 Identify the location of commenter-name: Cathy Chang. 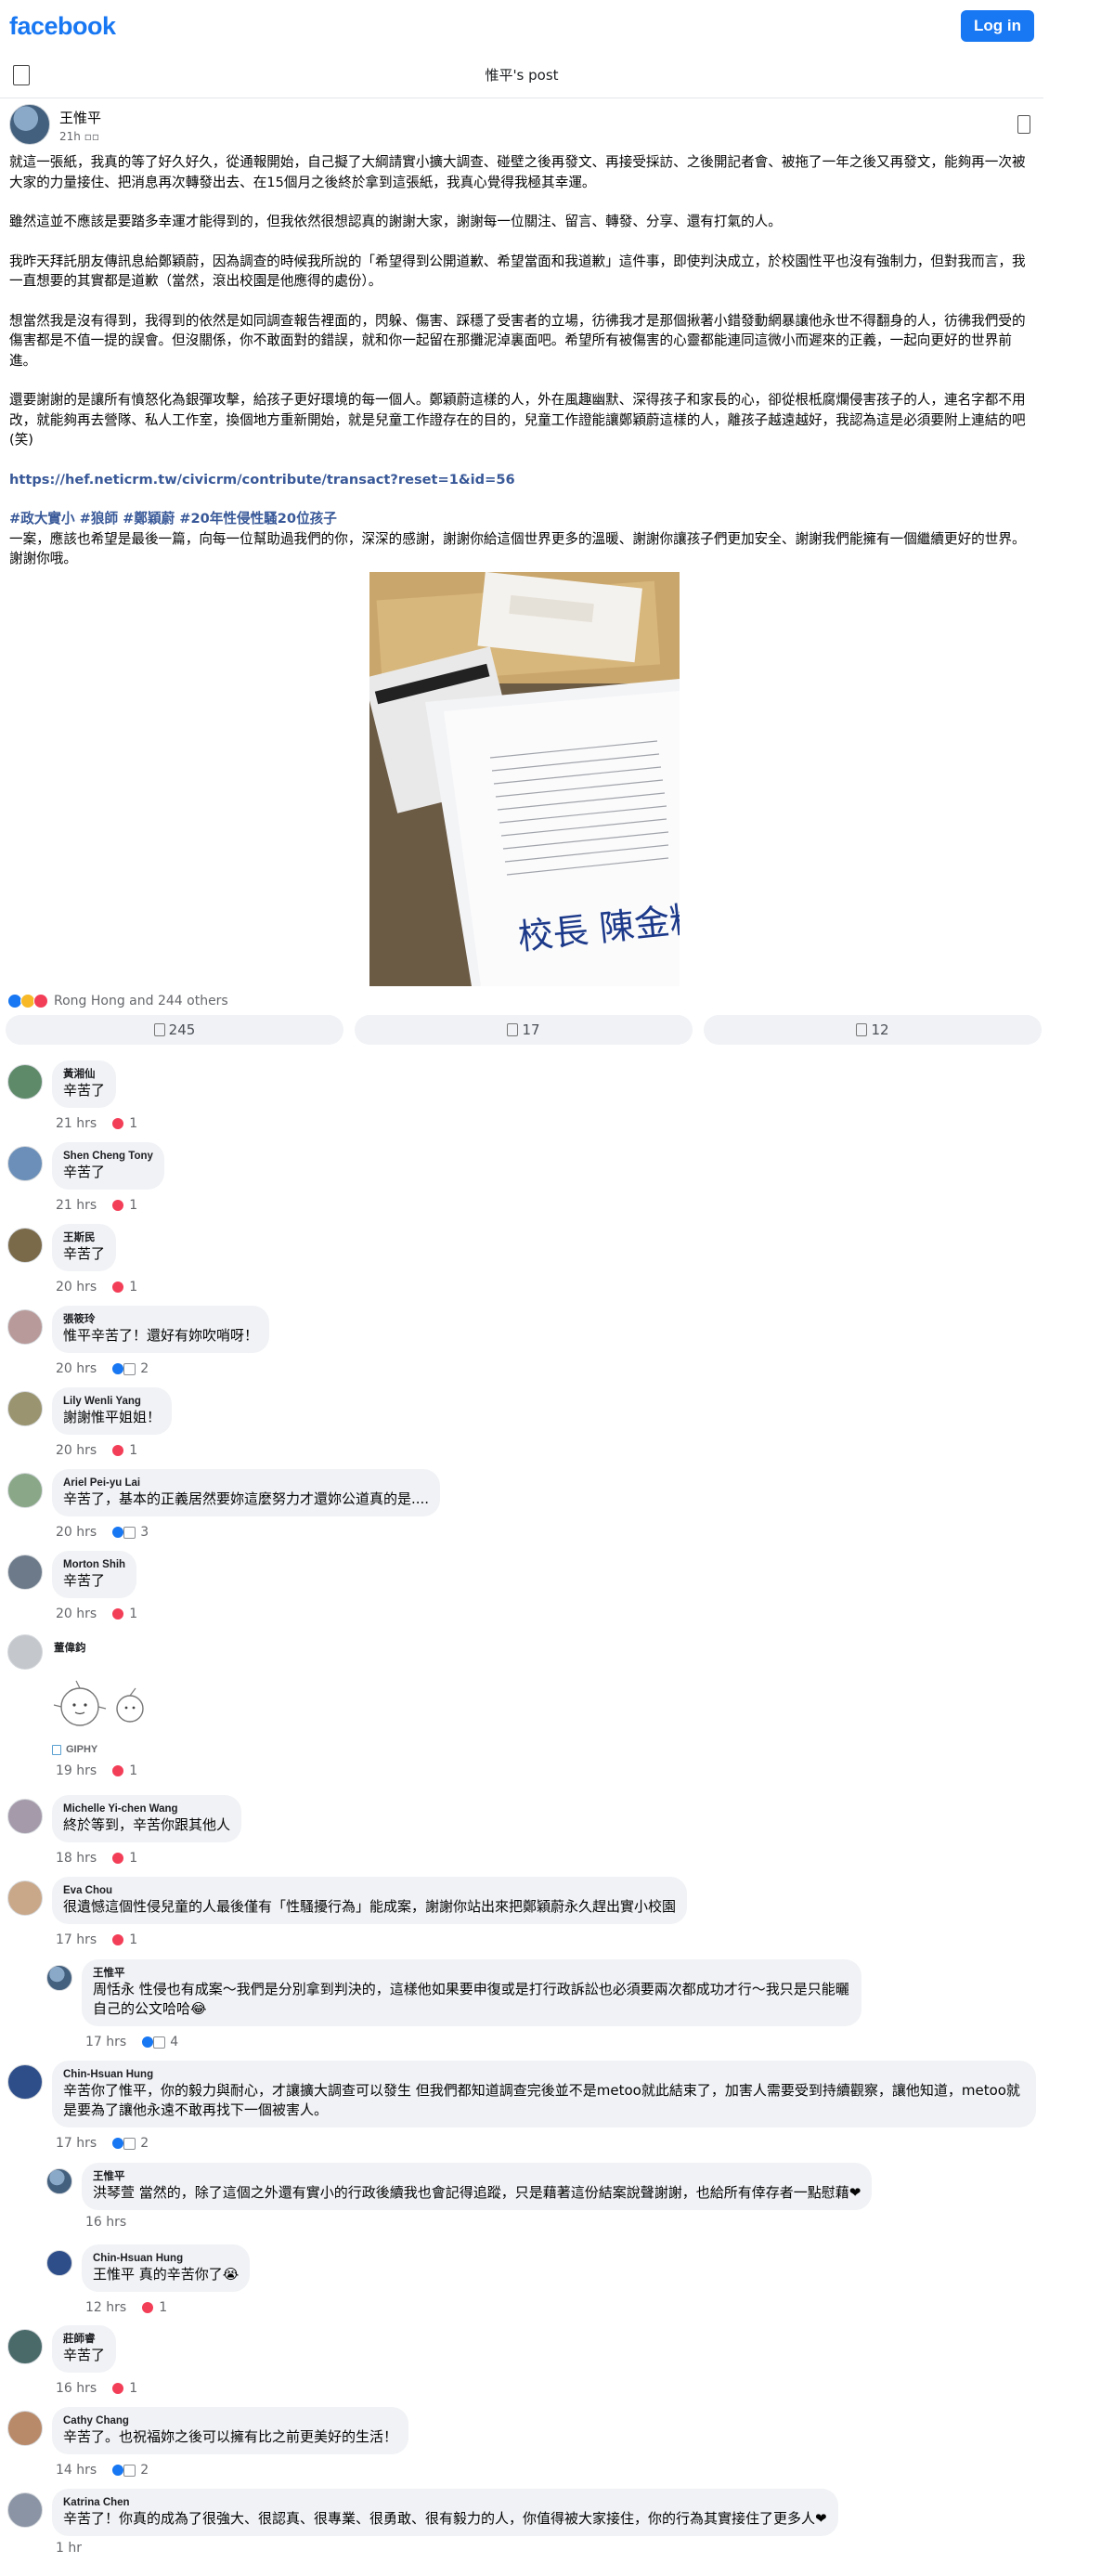
(230, 2420).